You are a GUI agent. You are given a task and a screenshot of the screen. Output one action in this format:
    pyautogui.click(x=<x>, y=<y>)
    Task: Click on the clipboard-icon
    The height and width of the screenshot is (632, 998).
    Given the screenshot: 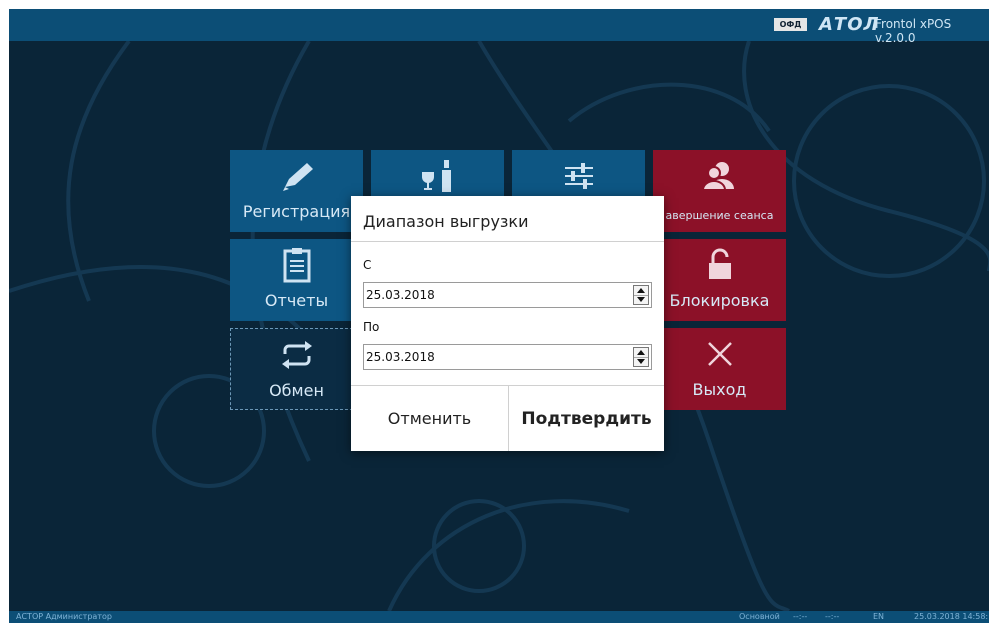 What is the action you would take?
    pyautogui.click(x=296, y=265)
    